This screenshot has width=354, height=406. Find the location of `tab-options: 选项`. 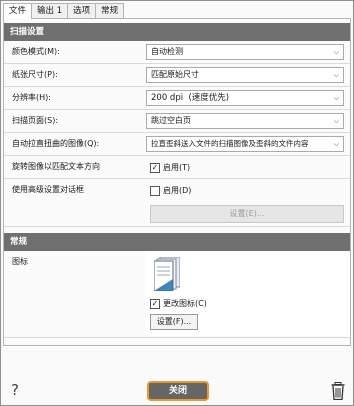

tab-options: 选项 is located at coordinates (82, 10).